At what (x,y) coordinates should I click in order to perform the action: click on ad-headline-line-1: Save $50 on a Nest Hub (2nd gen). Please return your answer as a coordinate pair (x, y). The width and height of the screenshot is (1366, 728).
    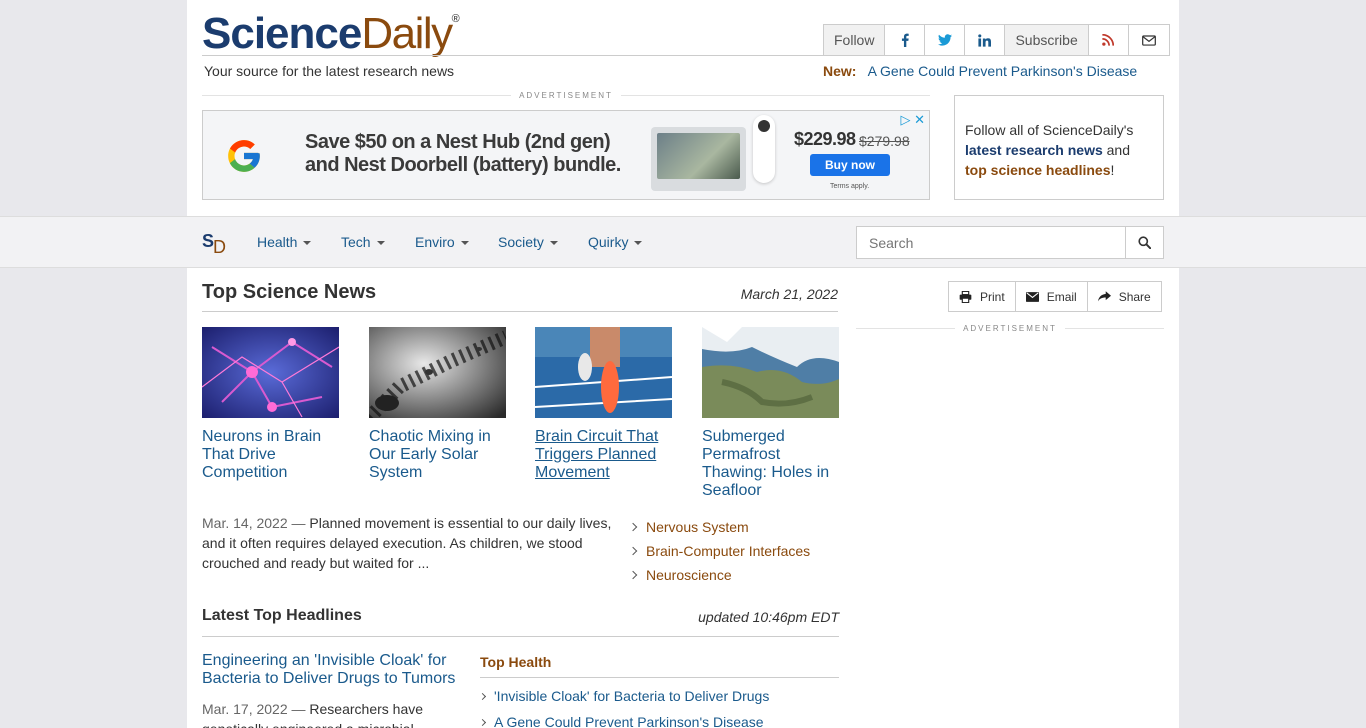
    Looking at the image, I should click on (458, 142).